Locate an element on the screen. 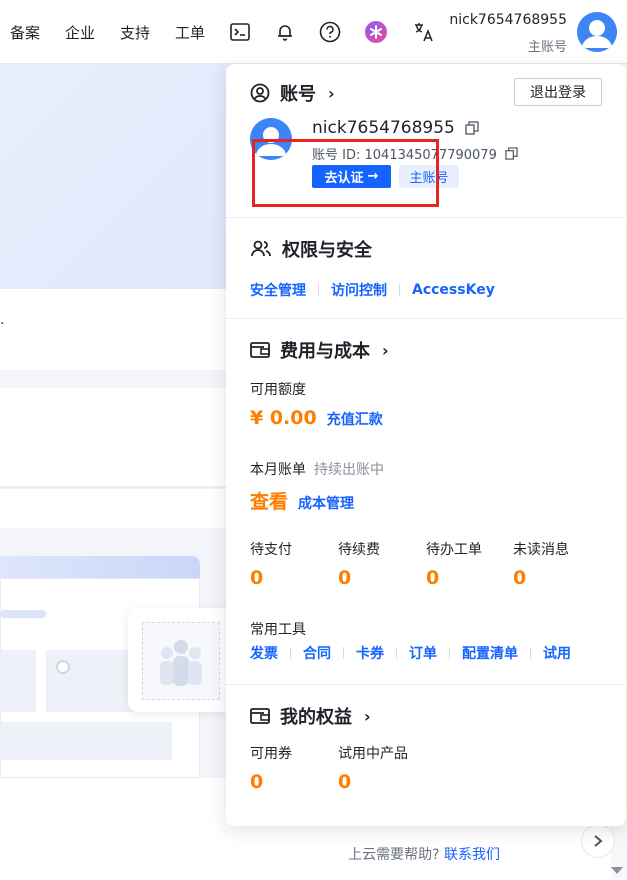 The height and width of the screenshot is (880, 627). tool-link-order: 订单 is located at coordinates (423, 653).